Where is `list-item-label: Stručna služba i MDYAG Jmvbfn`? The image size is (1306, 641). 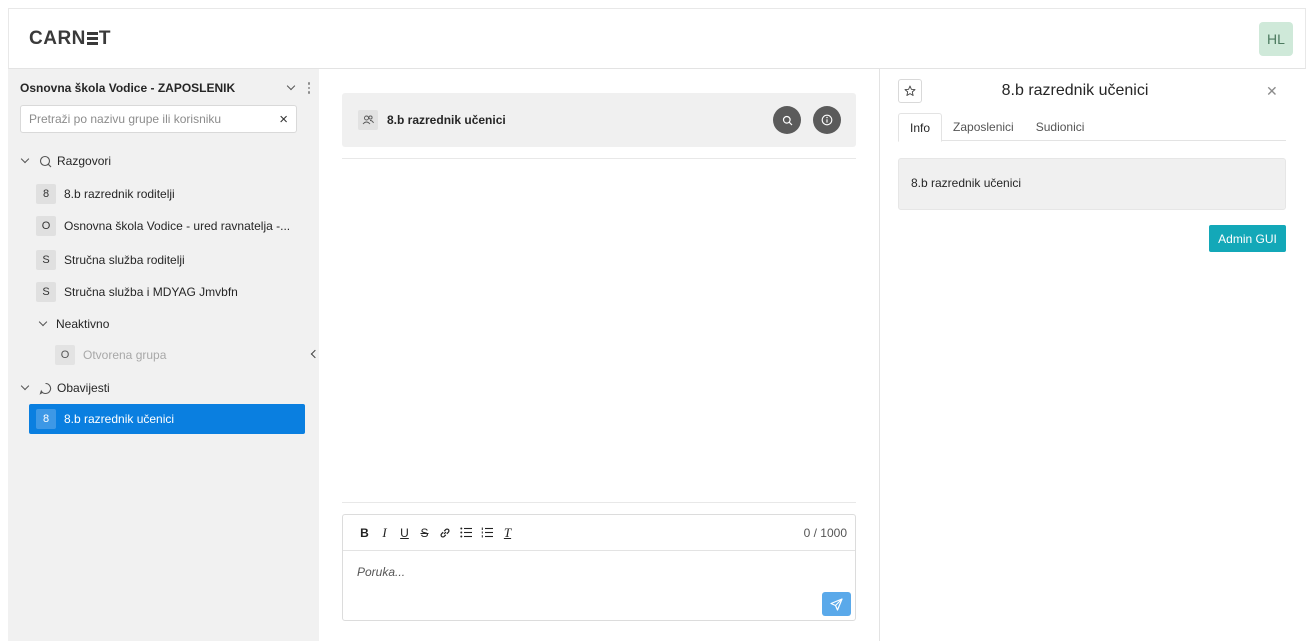
list-item-label: Stručna služba i MDYAG Jmvbfn is located at coordinates (151, 292).